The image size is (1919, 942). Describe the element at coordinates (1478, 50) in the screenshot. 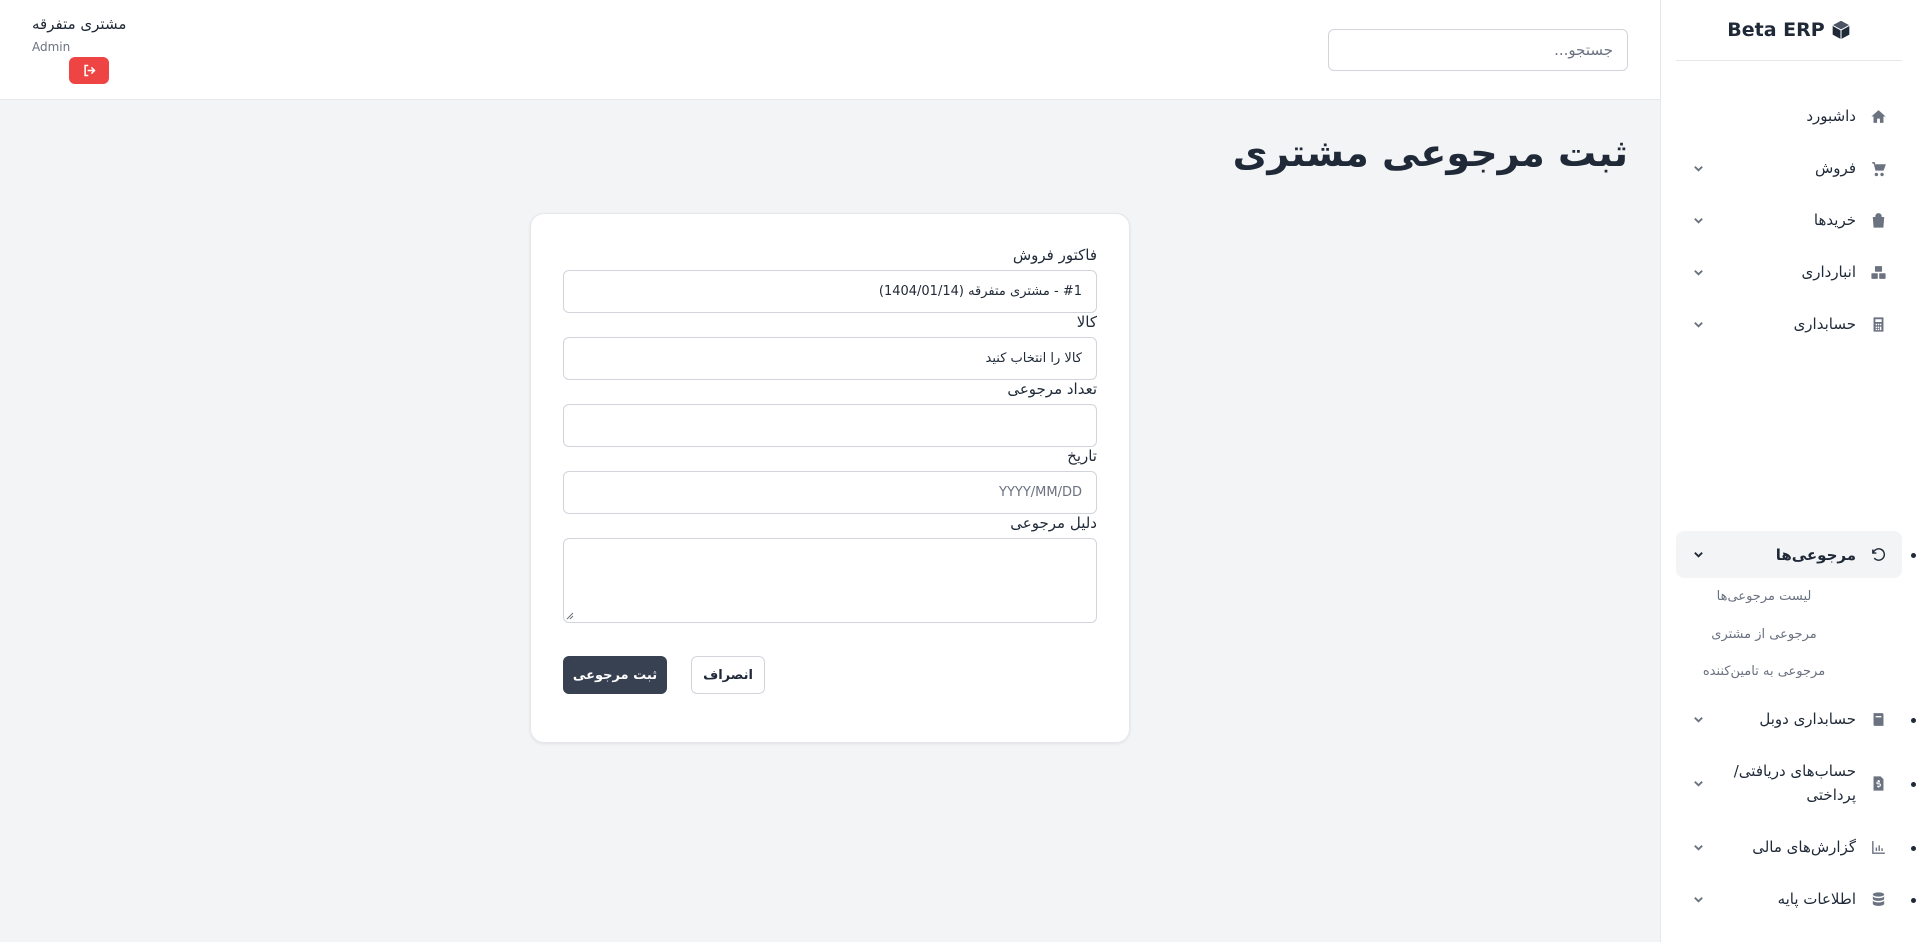

I see `search-input` at that location.